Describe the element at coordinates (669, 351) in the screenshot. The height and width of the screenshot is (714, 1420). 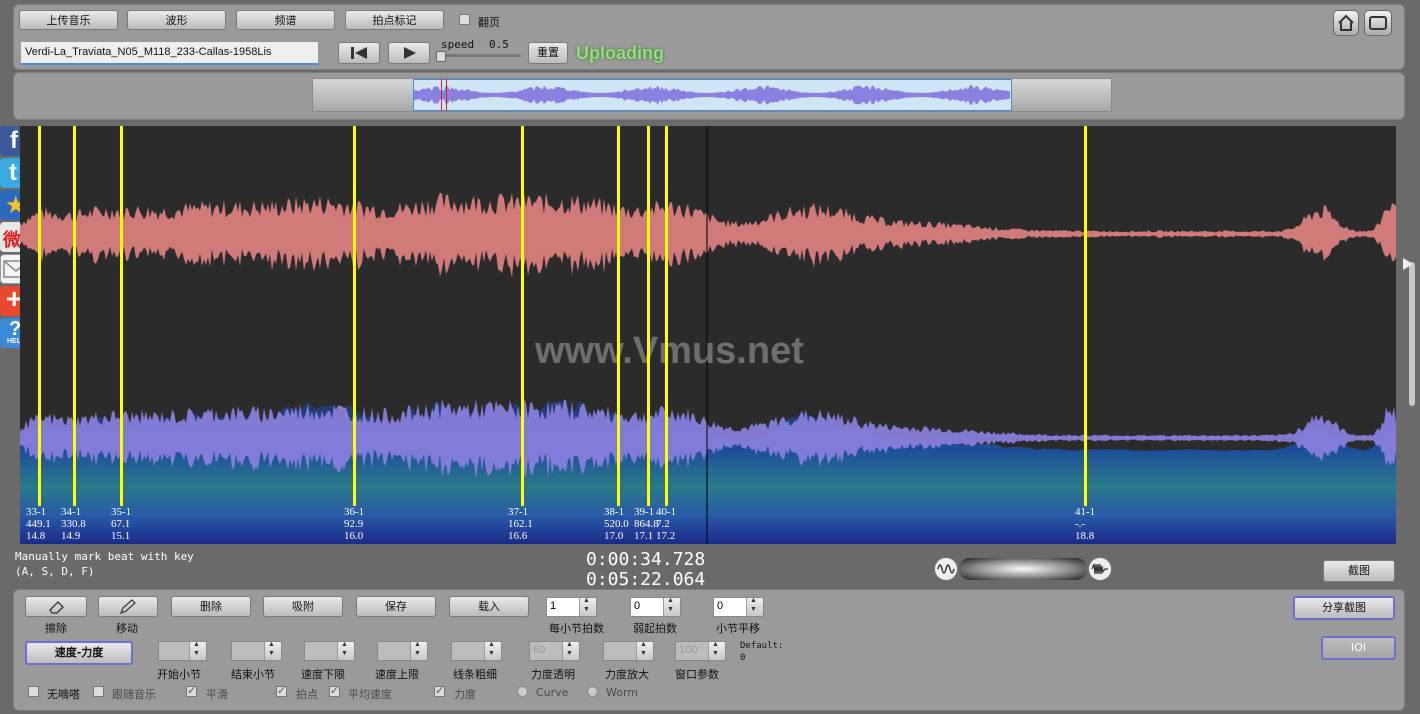
I see `watermark: www.Vmus.net` at that location.